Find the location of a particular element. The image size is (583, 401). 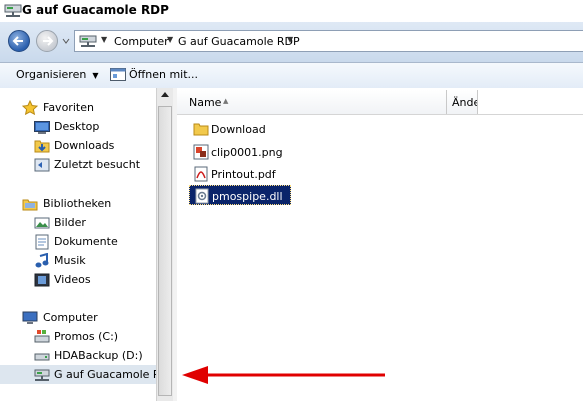

nav-item-label: Zuletzt besucht is located at coordinates (97, 164).